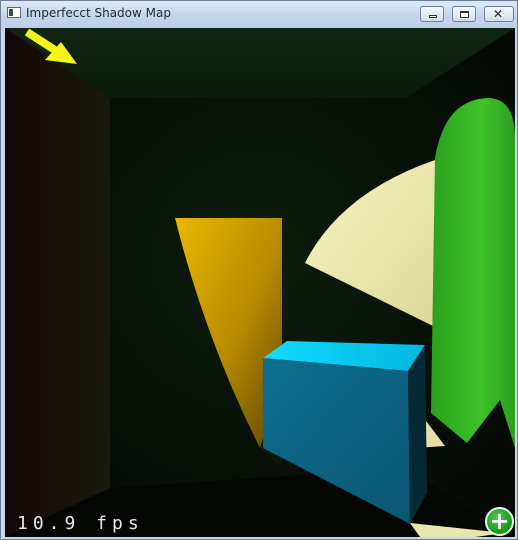  What do you see at coordinates (259, 14) in the screenshot?
I see `title-bar: Imperfecct Shadow Map ✕` at bounding box center [259, 14].